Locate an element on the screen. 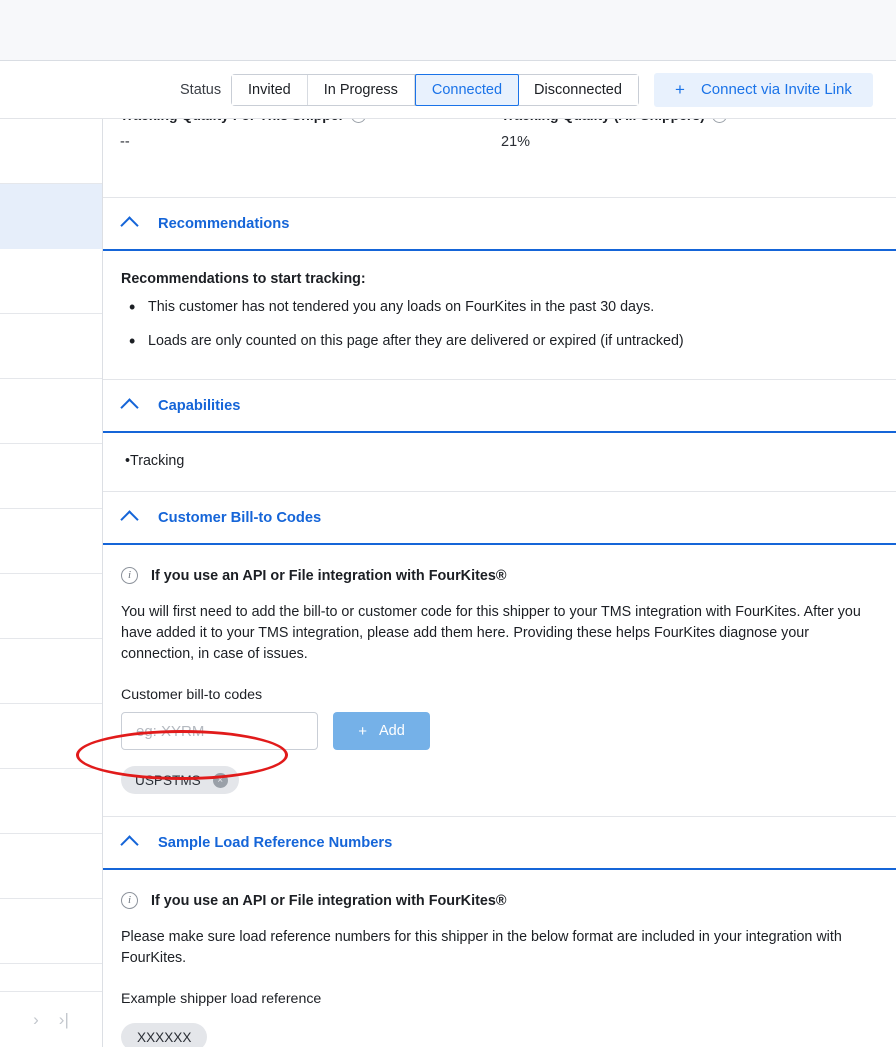 The width and height of the screenshot is (896, 1047). bill-to-chip-list: USPSTMS × is located at coordinates (499, 791).